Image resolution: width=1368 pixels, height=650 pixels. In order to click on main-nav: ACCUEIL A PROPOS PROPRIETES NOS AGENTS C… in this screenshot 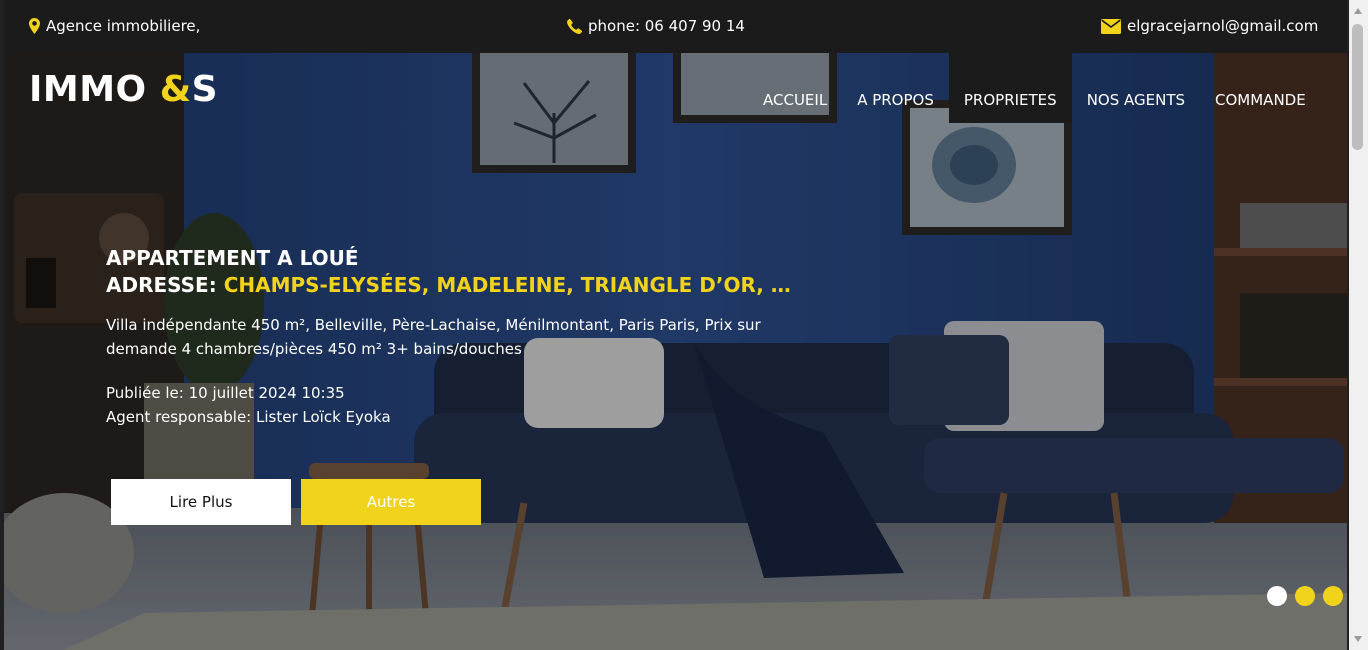, I will do `click(1034, 88)`.